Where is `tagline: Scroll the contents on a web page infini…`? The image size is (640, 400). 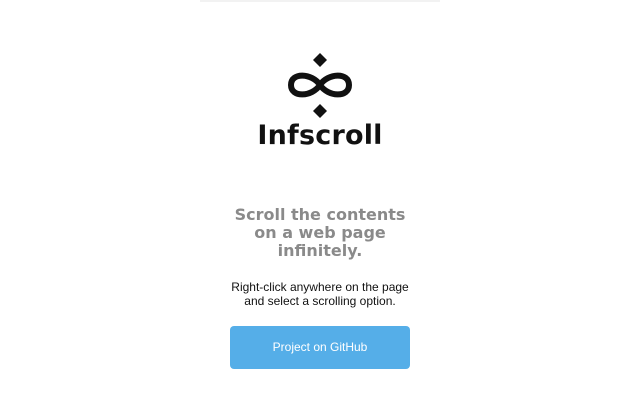
tagline: Scroll the contents on a web page infini… is located at coordinates (320, 233).